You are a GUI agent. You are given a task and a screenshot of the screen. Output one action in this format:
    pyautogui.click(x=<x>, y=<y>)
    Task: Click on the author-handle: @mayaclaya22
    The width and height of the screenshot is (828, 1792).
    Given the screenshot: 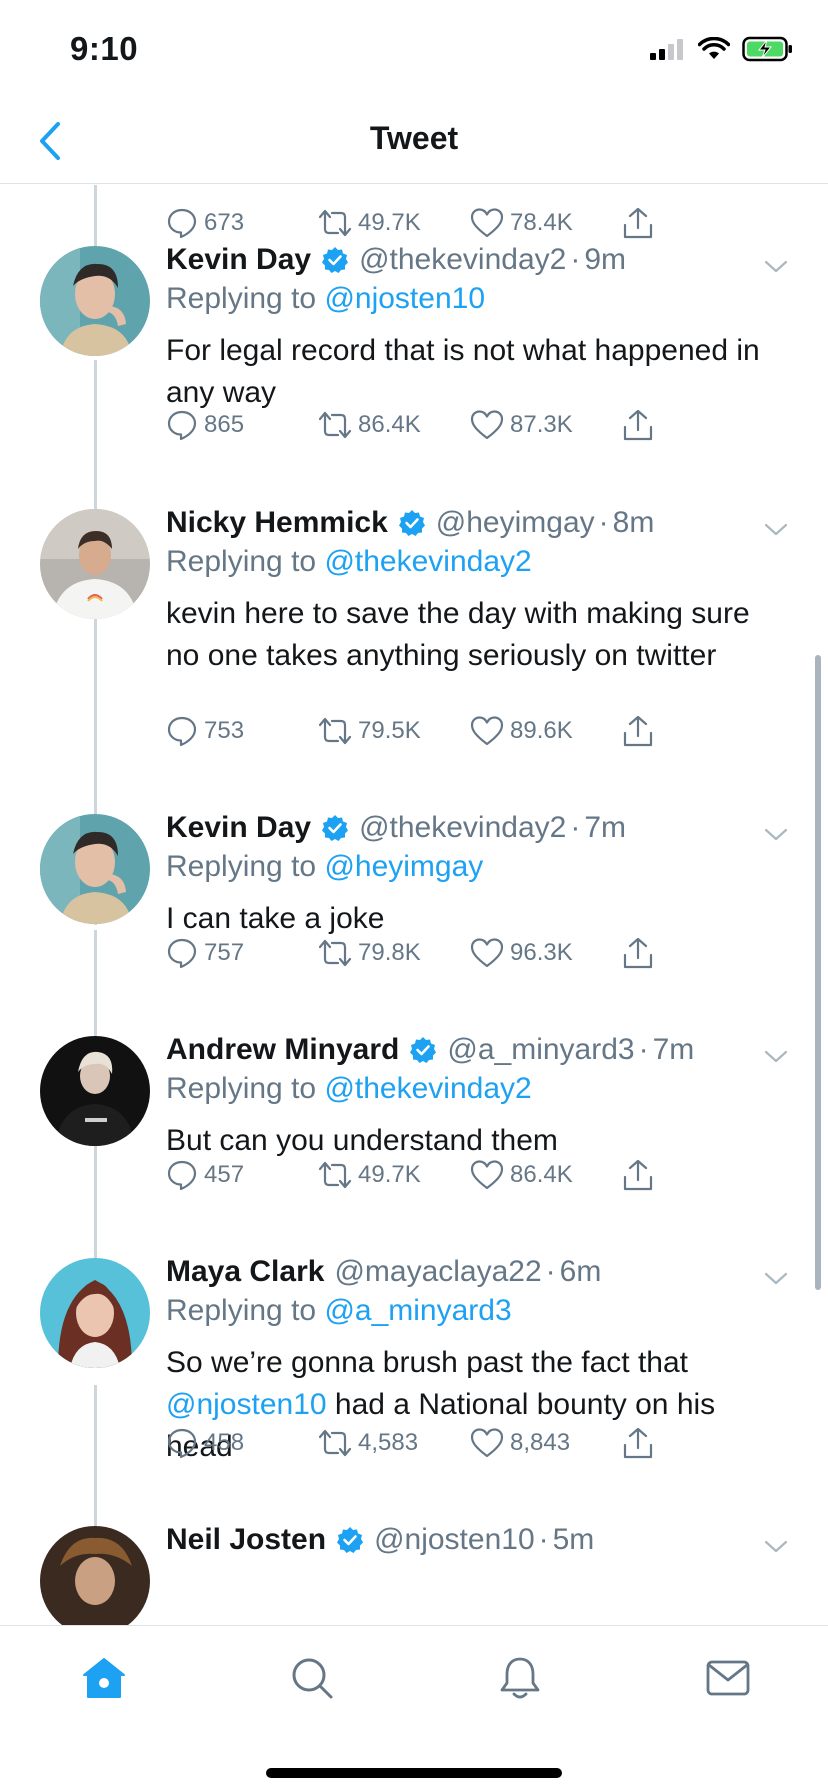 What is the action you would take?
    pyautogui.click(x=437, y=1272)
    